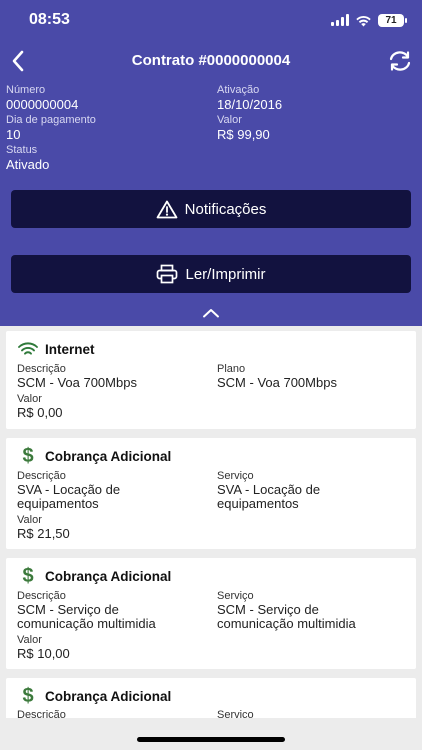 The image size is (422, 750). I want to click on refresh-icon, so click(400, 61).